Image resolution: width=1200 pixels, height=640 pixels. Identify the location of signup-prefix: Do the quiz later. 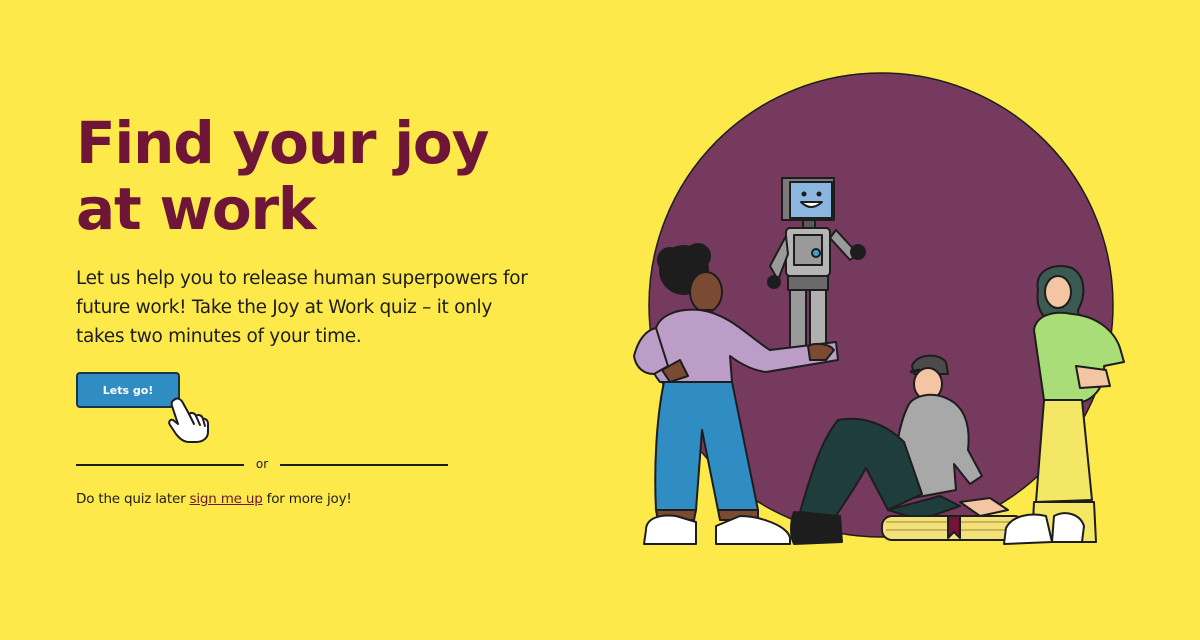
(133, 499).